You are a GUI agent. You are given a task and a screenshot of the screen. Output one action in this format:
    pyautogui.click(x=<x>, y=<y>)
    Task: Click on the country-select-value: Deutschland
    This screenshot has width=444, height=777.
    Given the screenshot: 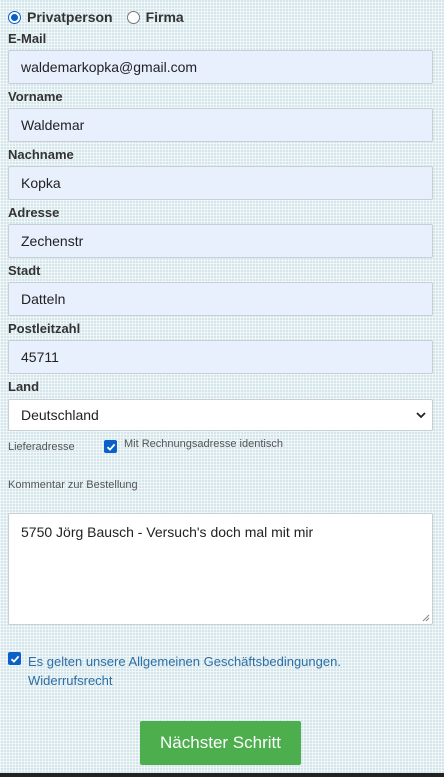 What is the action you would take?
    pyautogui.click(x=60, y=415)
    